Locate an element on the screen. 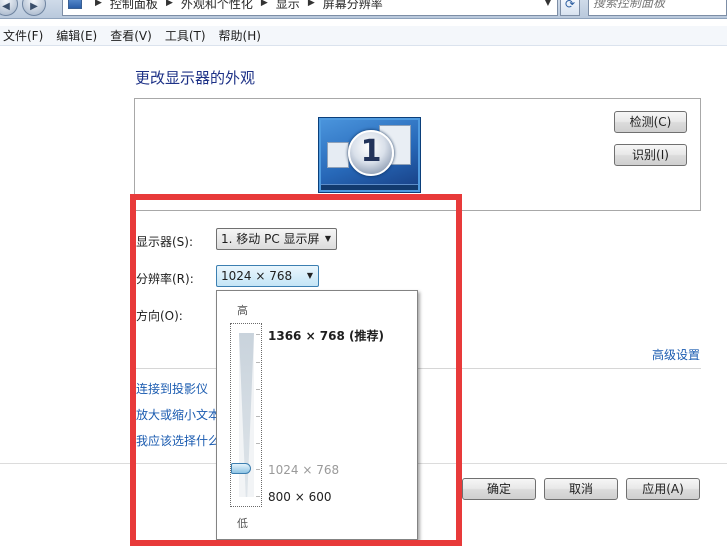 Image resolution: width=727 pixels, height=549 pixels. refresh-button: ⟳ is located at coordinates (570, 8).